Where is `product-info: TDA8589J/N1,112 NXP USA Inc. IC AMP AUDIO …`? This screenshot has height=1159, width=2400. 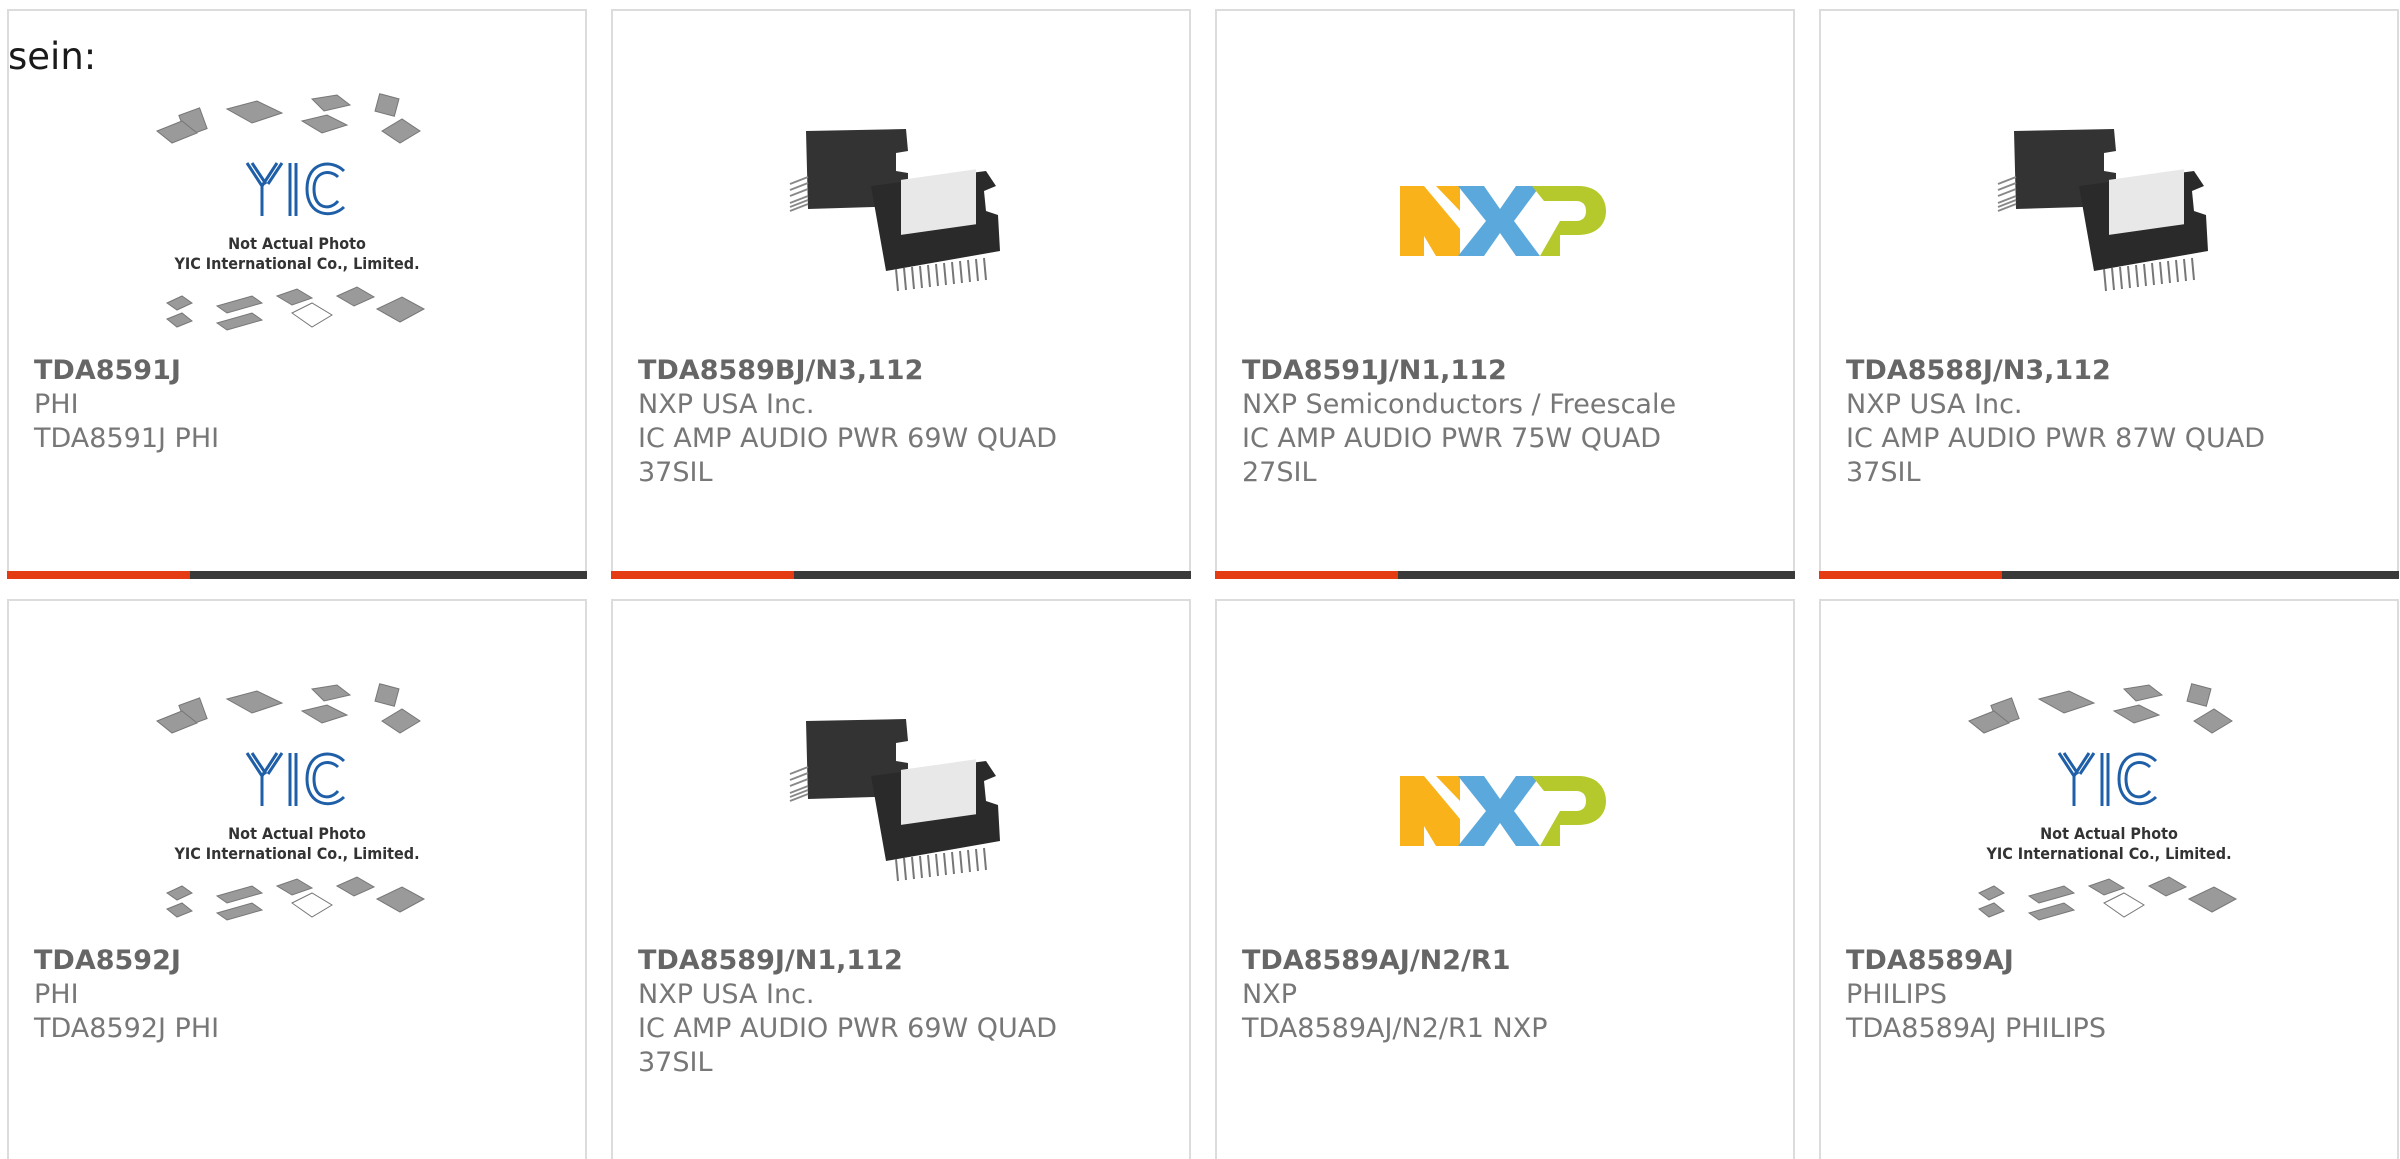
product-info: TDA8589J/N1,112 NXP USA Inc. IC AMP AUDIO … is located at coordinates (908, 1012).